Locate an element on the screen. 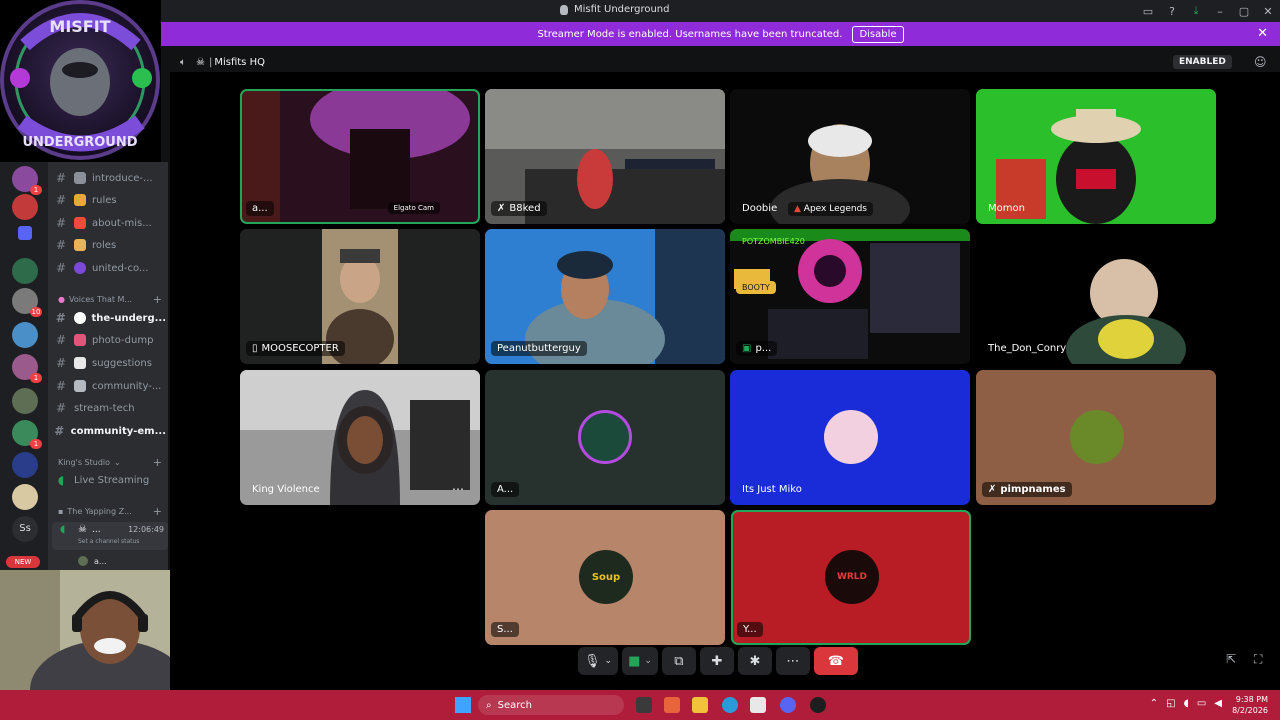 This screenshot has height=720, width=1280. task-view-icon is located at coordinates (644, 705).